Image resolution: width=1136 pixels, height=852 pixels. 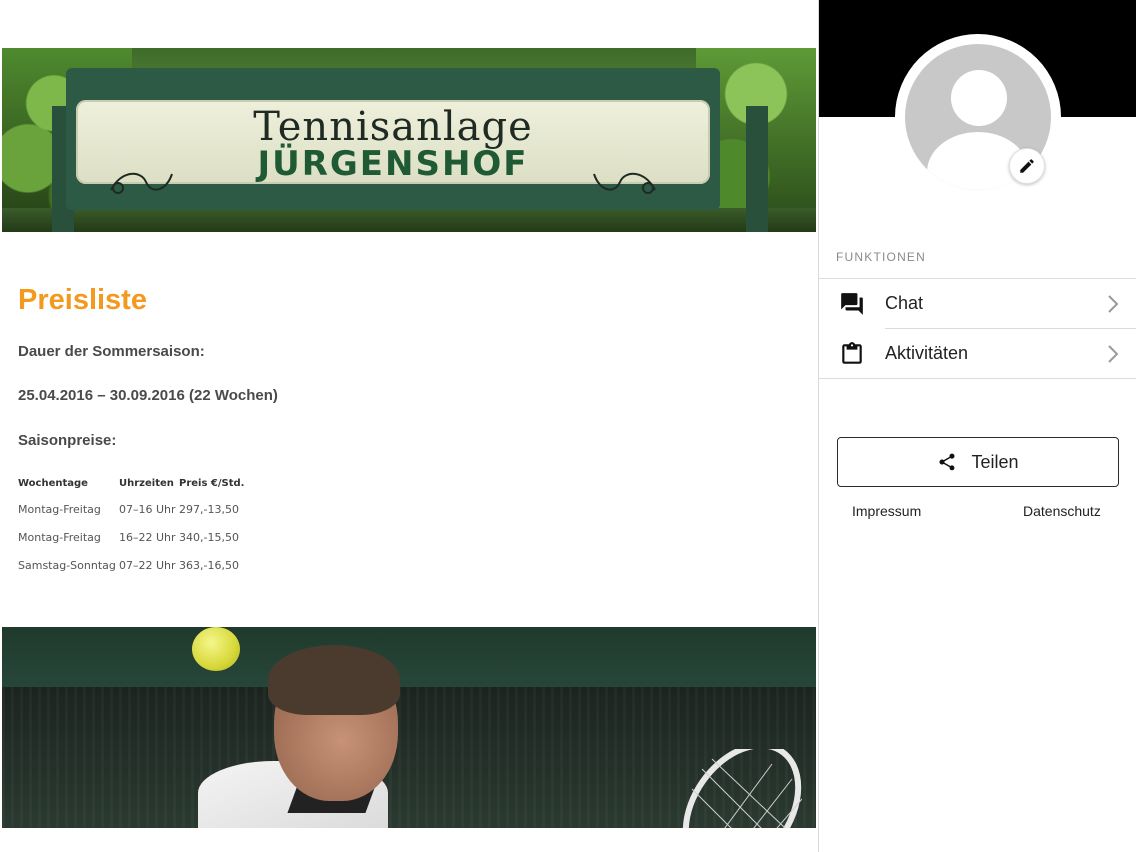 What do you see at coordinates (131, 490) in the screenshot?
I see `table-header-row: Wochentage Uhrzeiten Preis €/Std.` at bounding box center [131, 490].